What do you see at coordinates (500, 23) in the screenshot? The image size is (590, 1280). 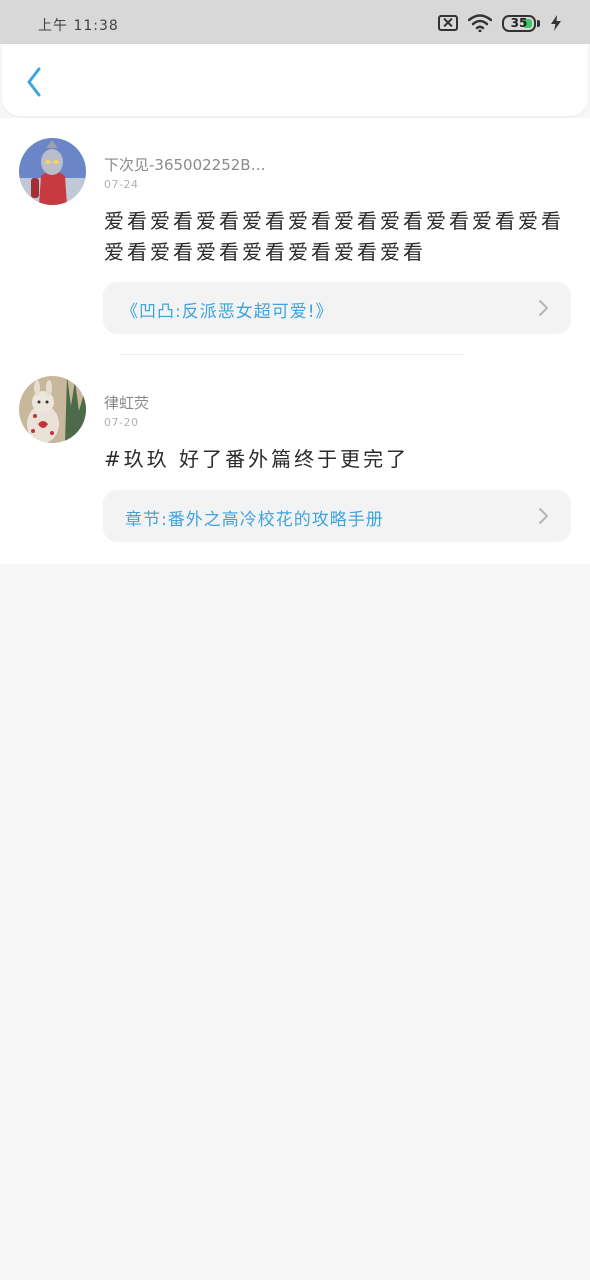 I see `status-icons: 35` at bounding box center [500, 23].